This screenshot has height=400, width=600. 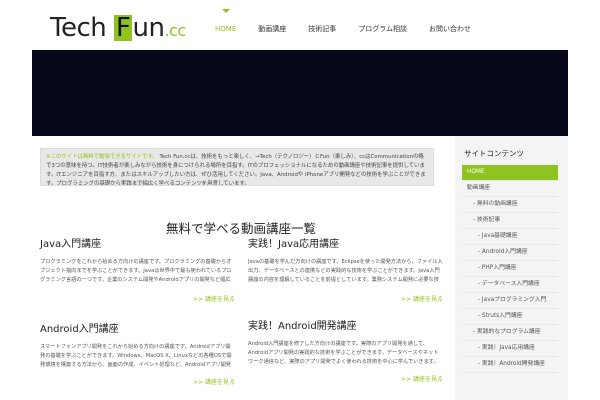 I want to click on logo-text-un: un, so click(x=148, y=28).